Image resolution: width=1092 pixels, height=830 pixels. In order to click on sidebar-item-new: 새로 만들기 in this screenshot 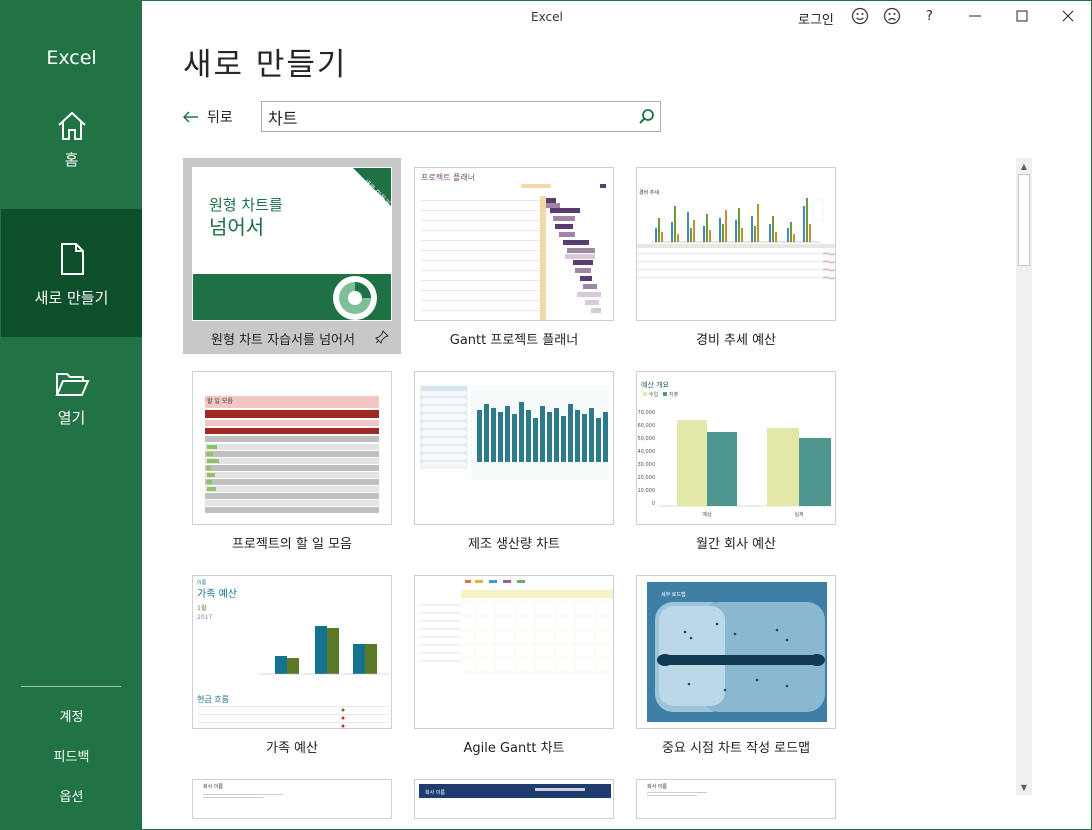, I will do `click(71, 273)`.